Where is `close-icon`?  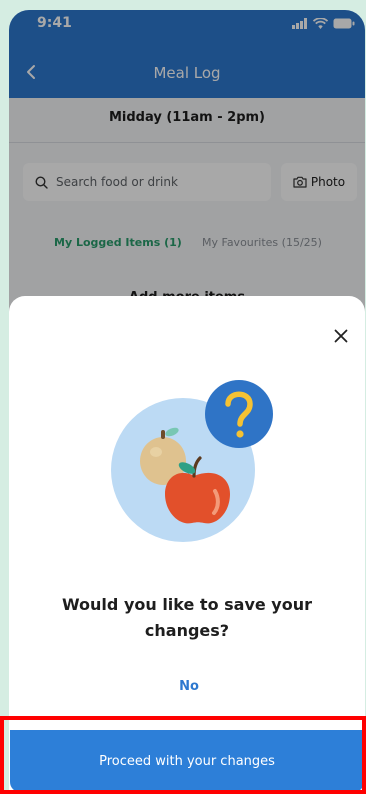 close-icon is located at coordinates (341, 336).